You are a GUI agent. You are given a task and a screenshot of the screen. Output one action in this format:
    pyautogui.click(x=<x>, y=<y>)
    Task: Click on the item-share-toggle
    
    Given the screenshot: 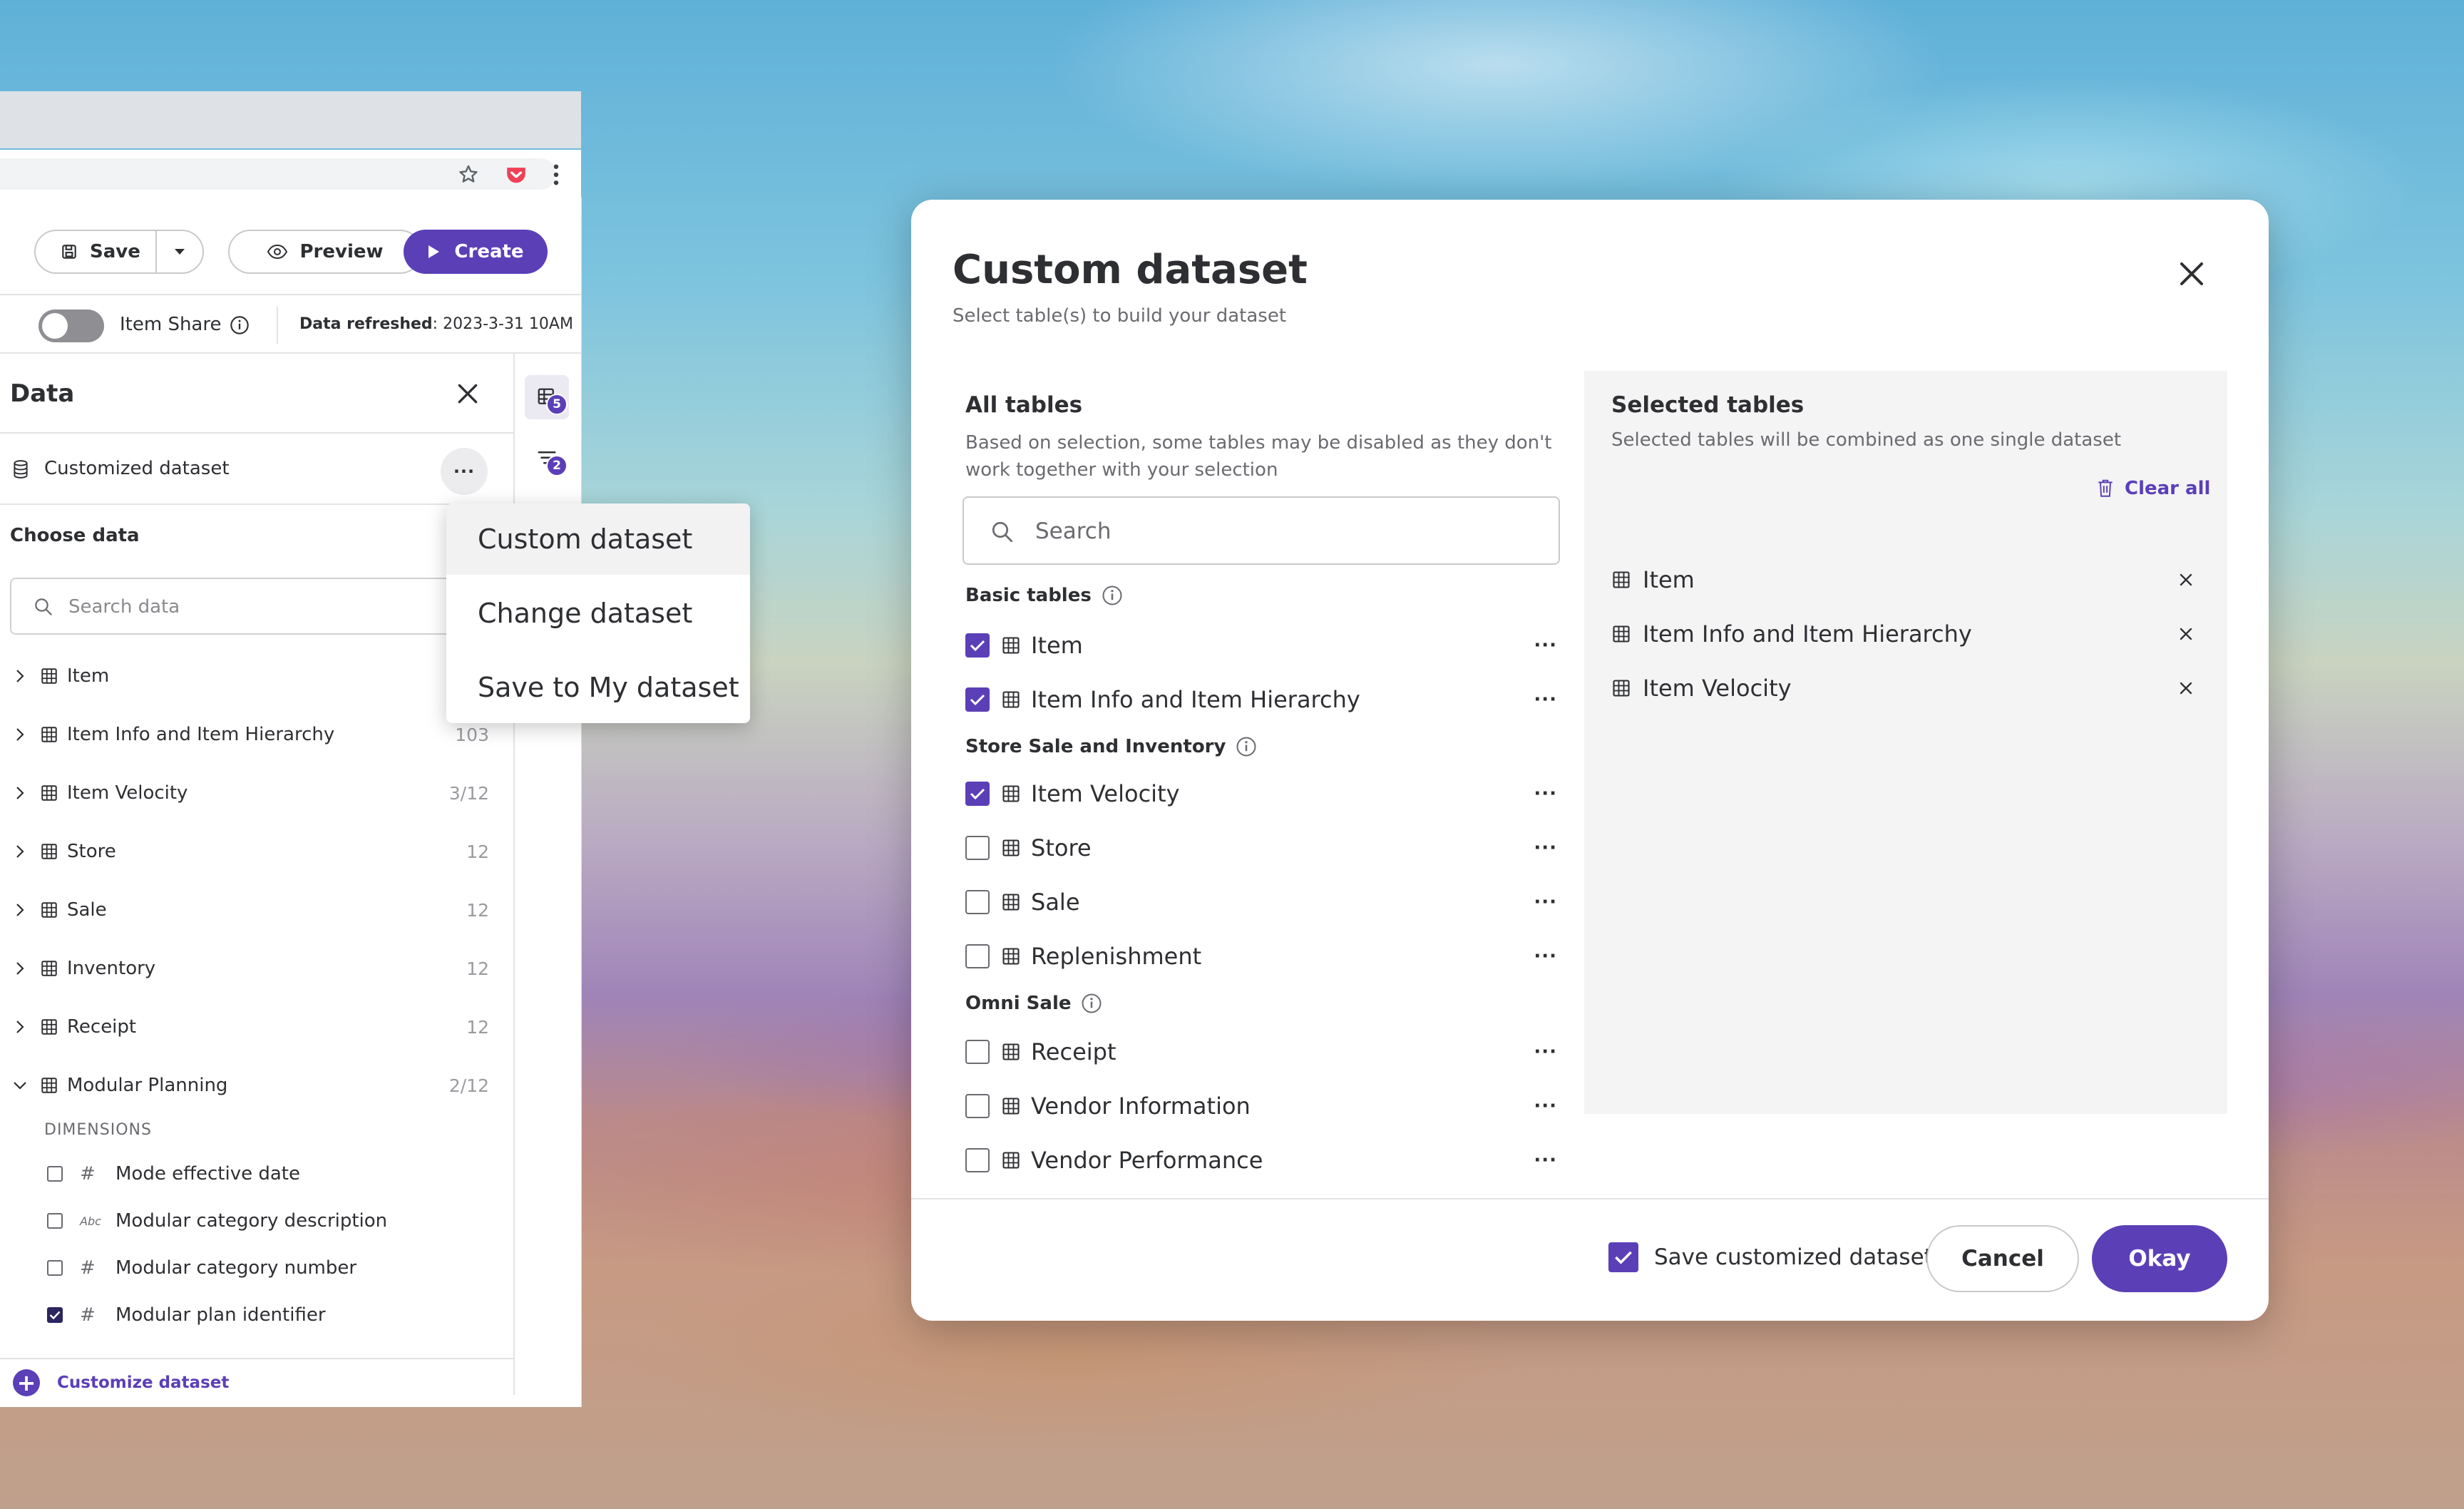 What is the action you would take?
    pyautogui.click(x=71, y=326)
    